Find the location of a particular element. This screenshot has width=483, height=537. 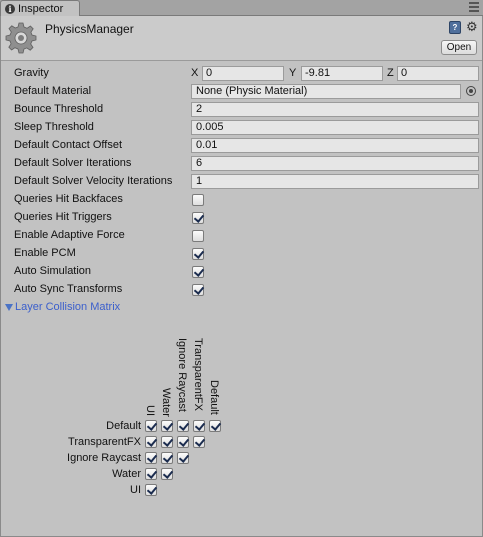

auto-sync-transforms-label: Auto Sync Transforms is located at coordinates (68, 289).